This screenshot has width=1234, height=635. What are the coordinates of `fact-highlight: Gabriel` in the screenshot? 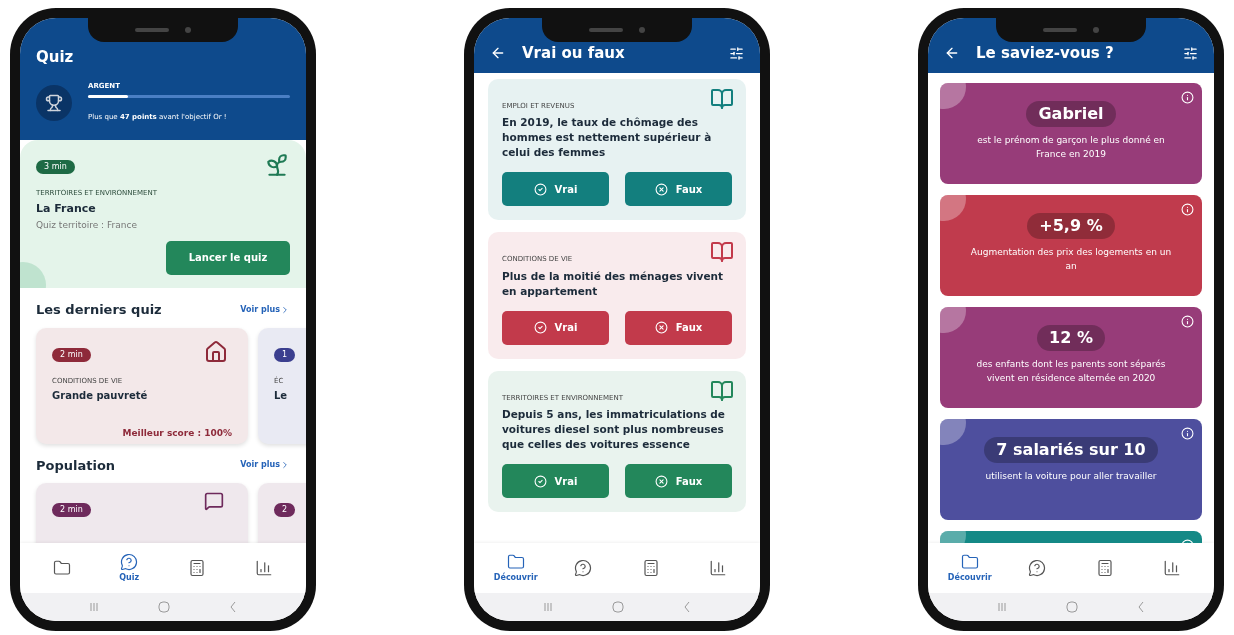 It's located at (1071, 113).